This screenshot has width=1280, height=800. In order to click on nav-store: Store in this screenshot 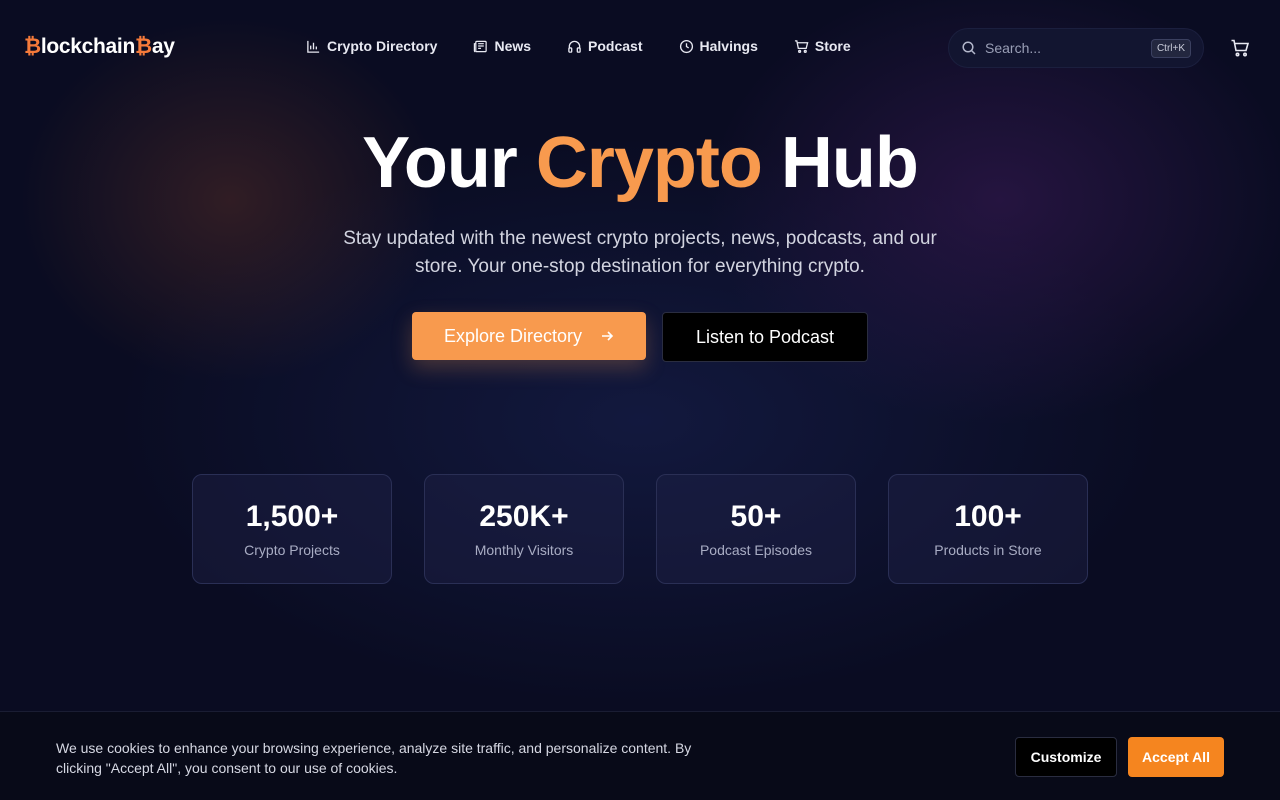, I will do `click(822, 46)`.